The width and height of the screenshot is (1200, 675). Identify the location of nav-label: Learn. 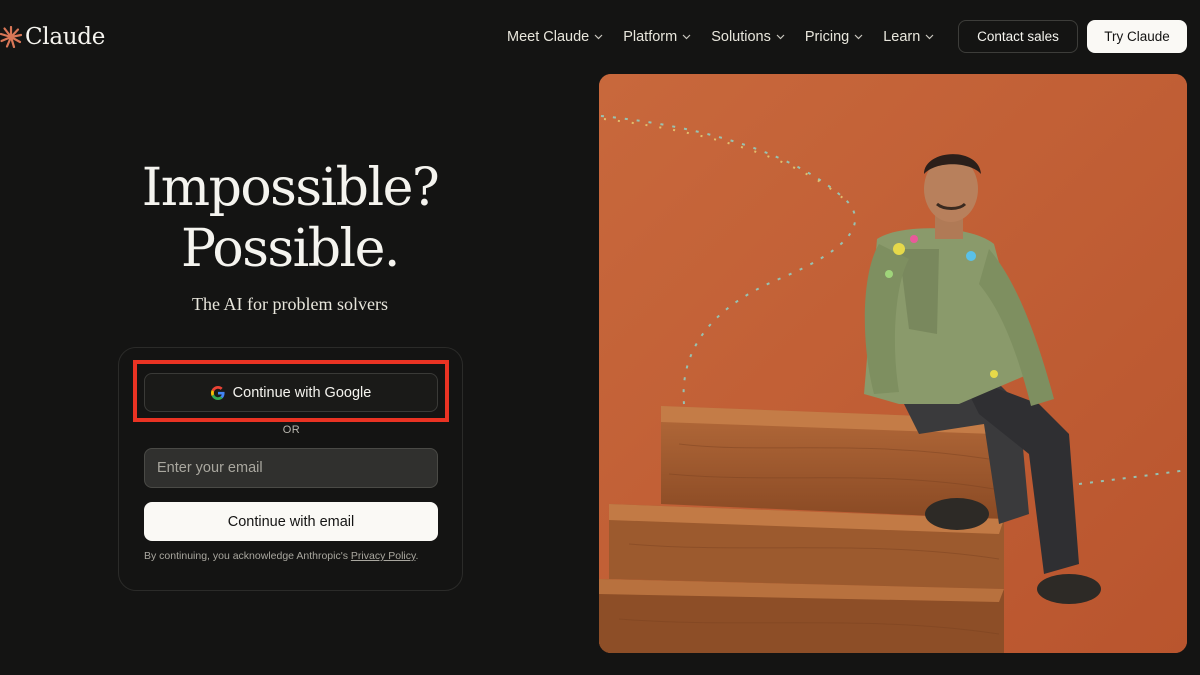
(902, 37).